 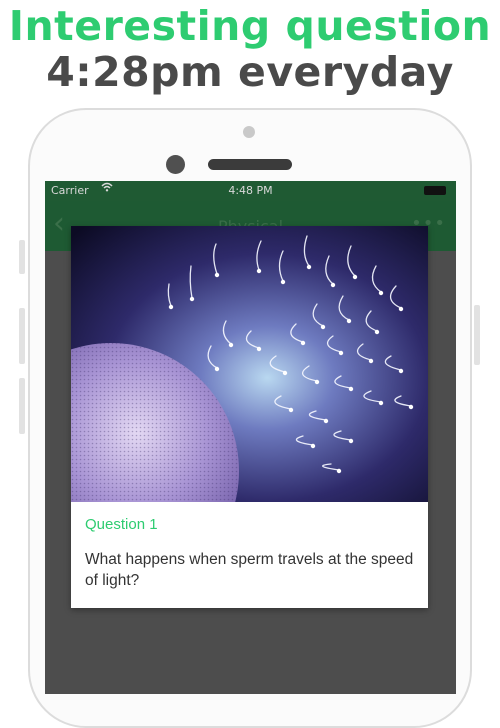 What do you see at coordinates (250, 164) in the screenshot?
I see `phone-speaker` at bounding box center [250, 164].